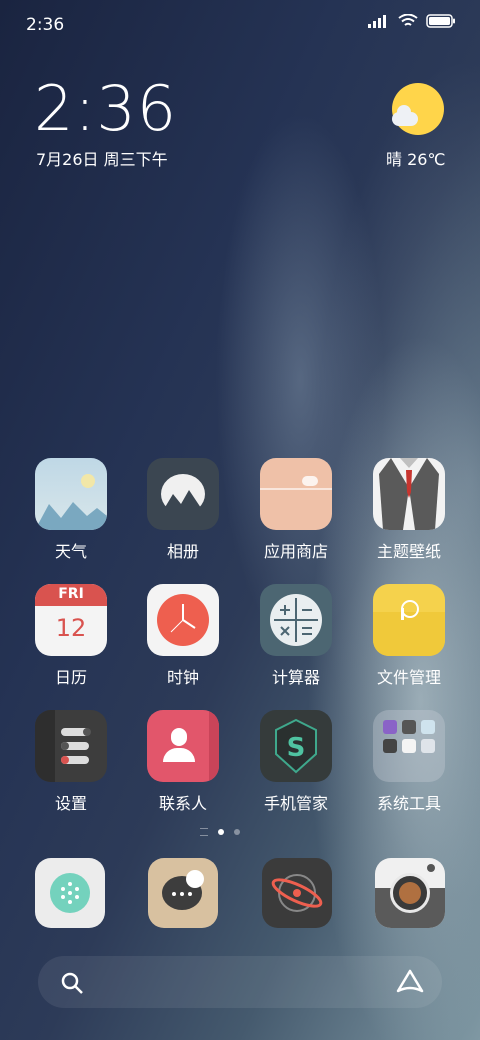 The image size is (480, 1040). I want to click on security-icon: S, so click(296, 746).